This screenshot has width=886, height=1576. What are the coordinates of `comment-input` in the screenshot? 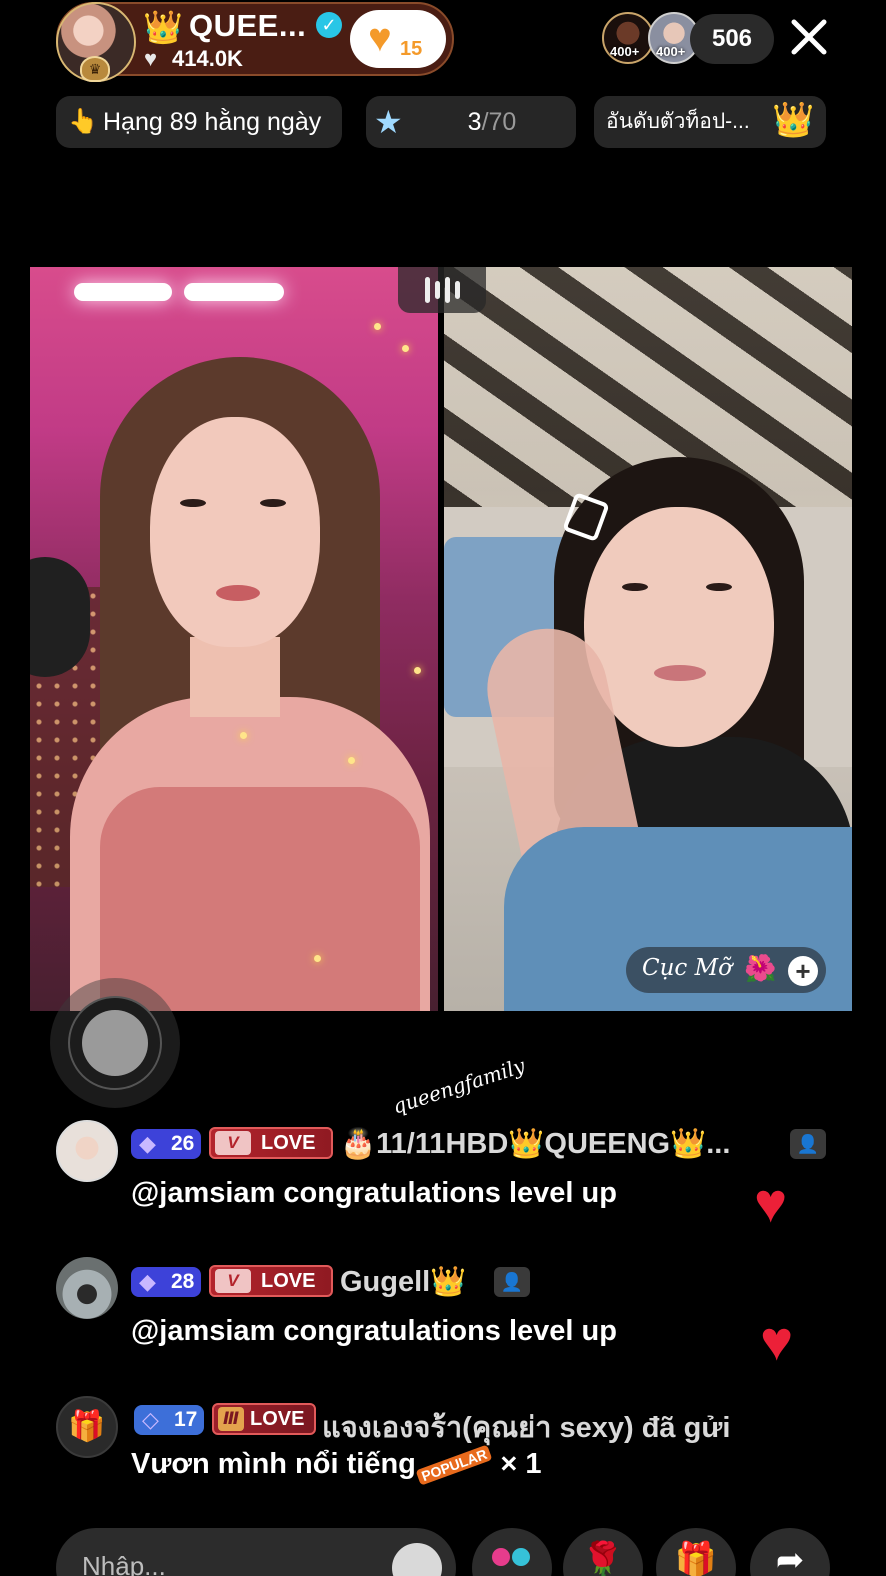 It's located at (232, 1561).